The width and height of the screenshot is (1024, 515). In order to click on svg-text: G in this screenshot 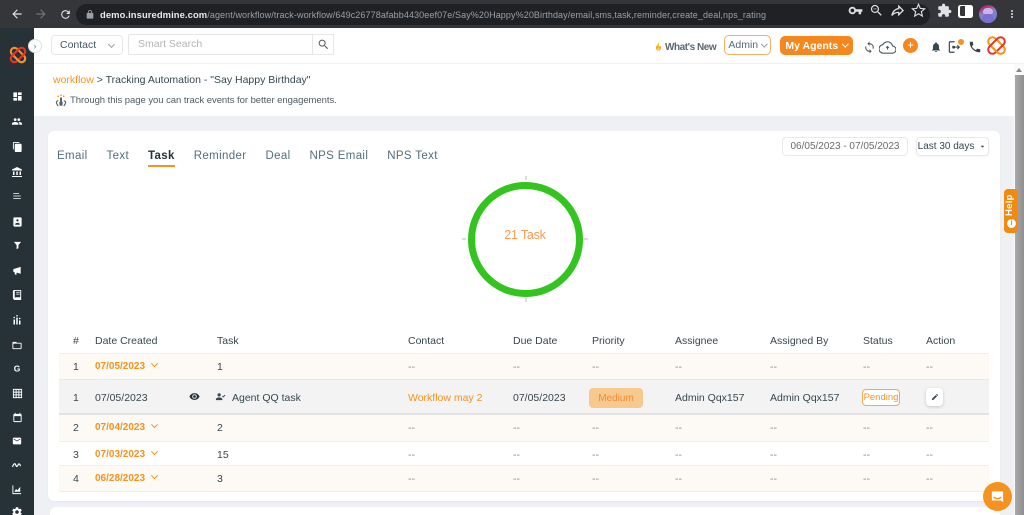, I will do `click(17, 369)`.